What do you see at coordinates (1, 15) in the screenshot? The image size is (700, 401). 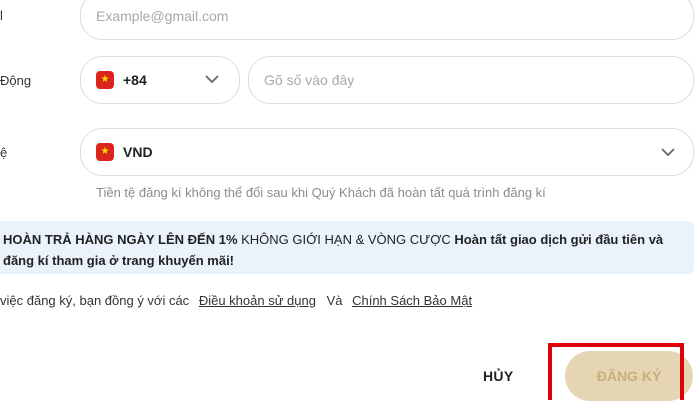 I see `email-label: l` at bounding box center [1, 15].